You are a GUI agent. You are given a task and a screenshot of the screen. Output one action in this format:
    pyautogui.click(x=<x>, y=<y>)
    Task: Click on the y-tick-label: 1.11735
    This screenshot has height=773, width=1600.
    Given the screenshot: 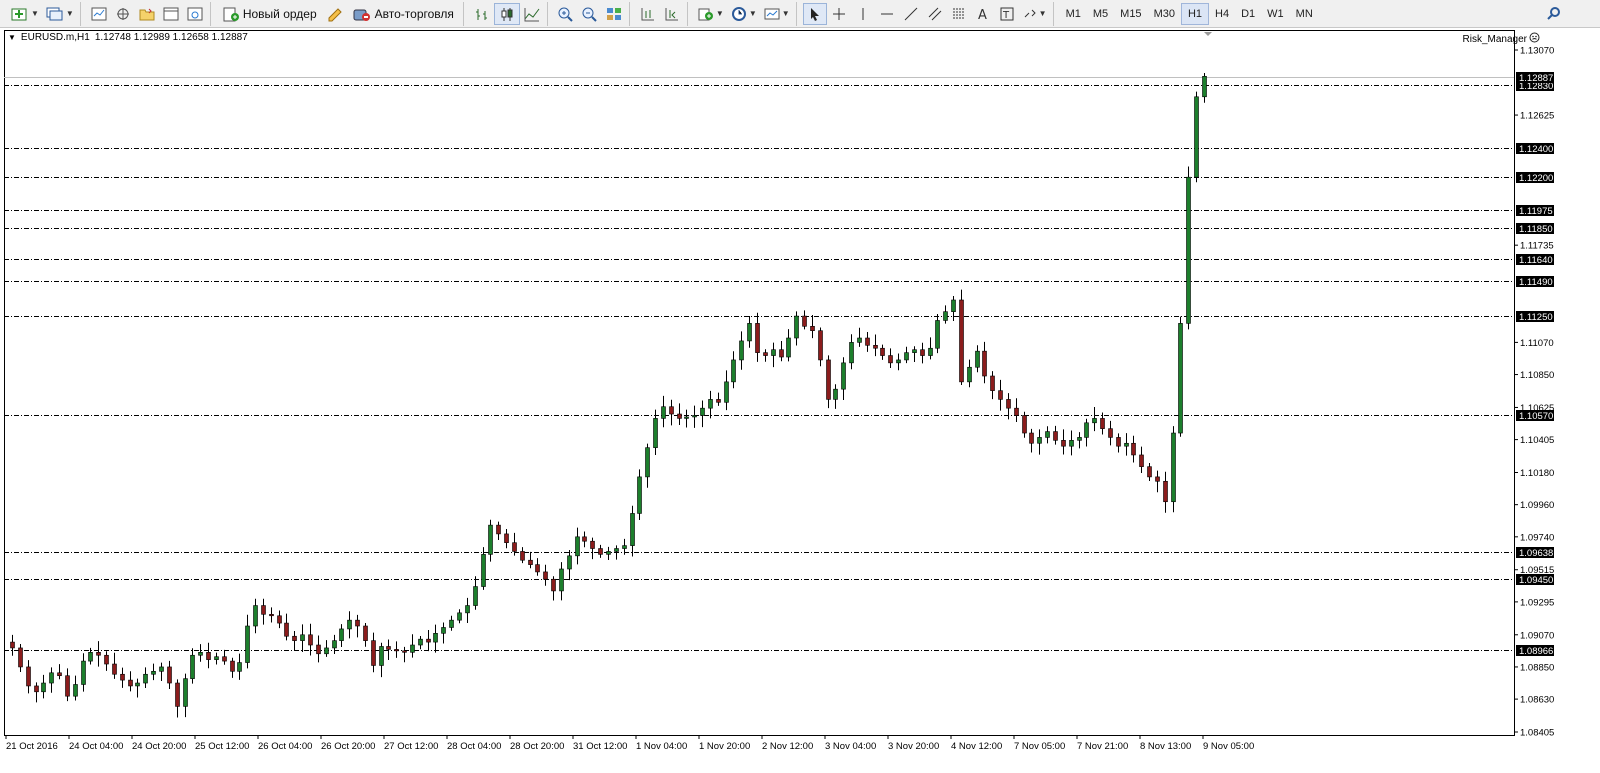 What is the action you would take?
    pyautogui.click(x=1537, y=246)
    